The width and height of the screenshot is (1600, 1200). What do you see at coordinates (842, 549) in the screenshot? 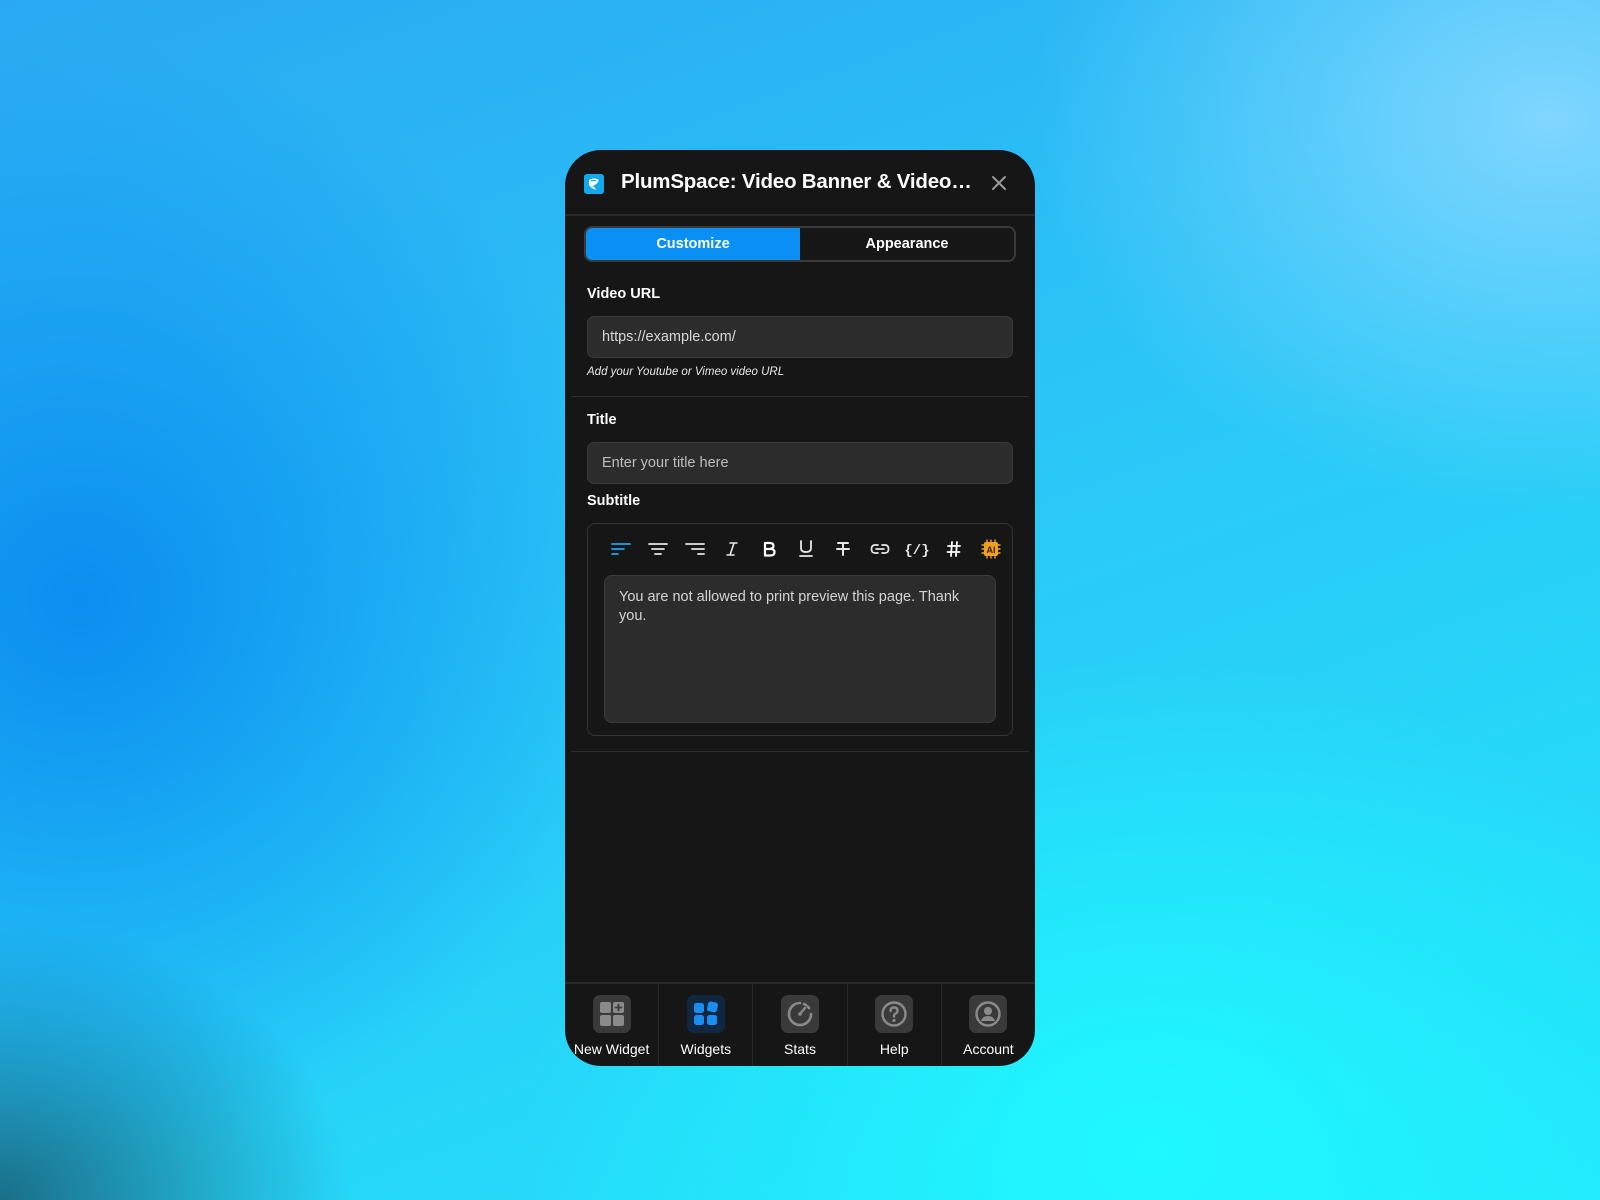
I see `strikethrough-icon` at bounding box center [842, 549].